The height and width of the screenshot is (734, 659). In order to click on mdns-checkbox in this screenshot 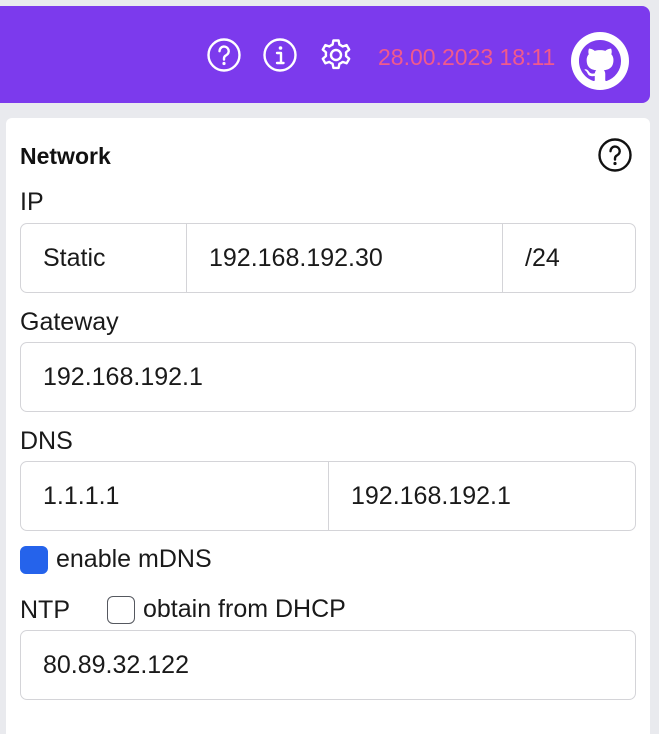, I will do `click(34, 559)`.